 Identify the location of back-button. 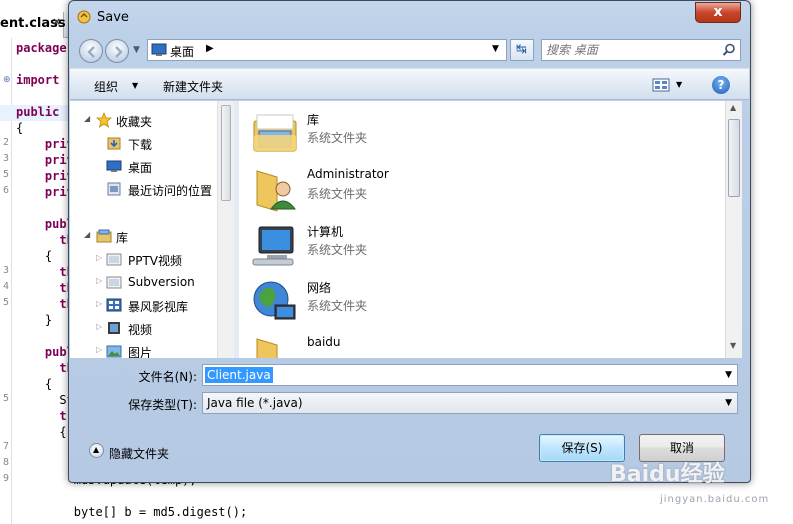
(91, 51).